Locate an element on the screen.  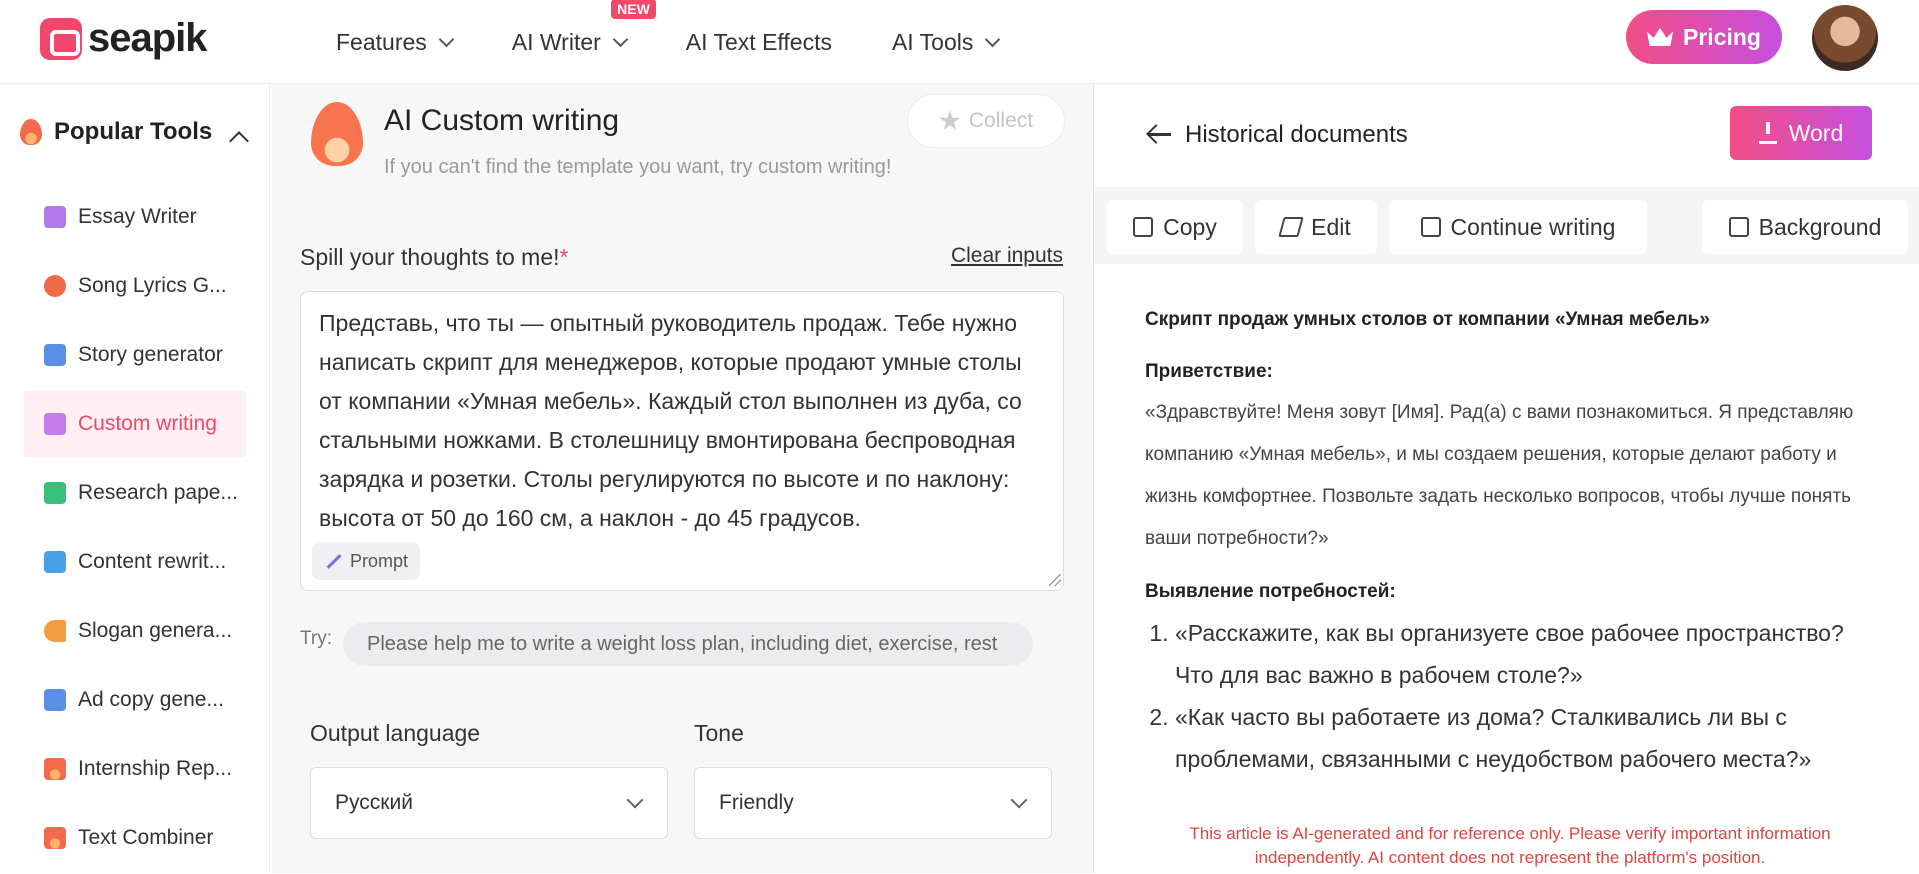
prompt-button: Prompt is located at coordinates (366, 561).